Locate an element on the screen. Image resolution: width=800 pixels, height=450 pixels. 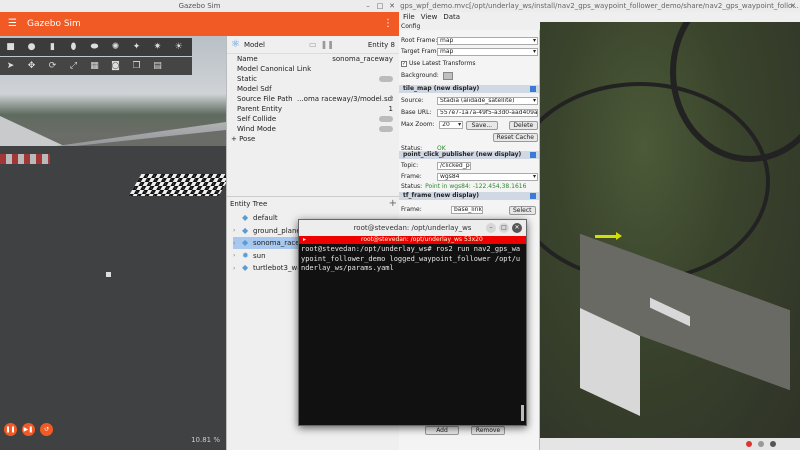
property-key: Model Canonical Link is located at coordinates (274, 69).